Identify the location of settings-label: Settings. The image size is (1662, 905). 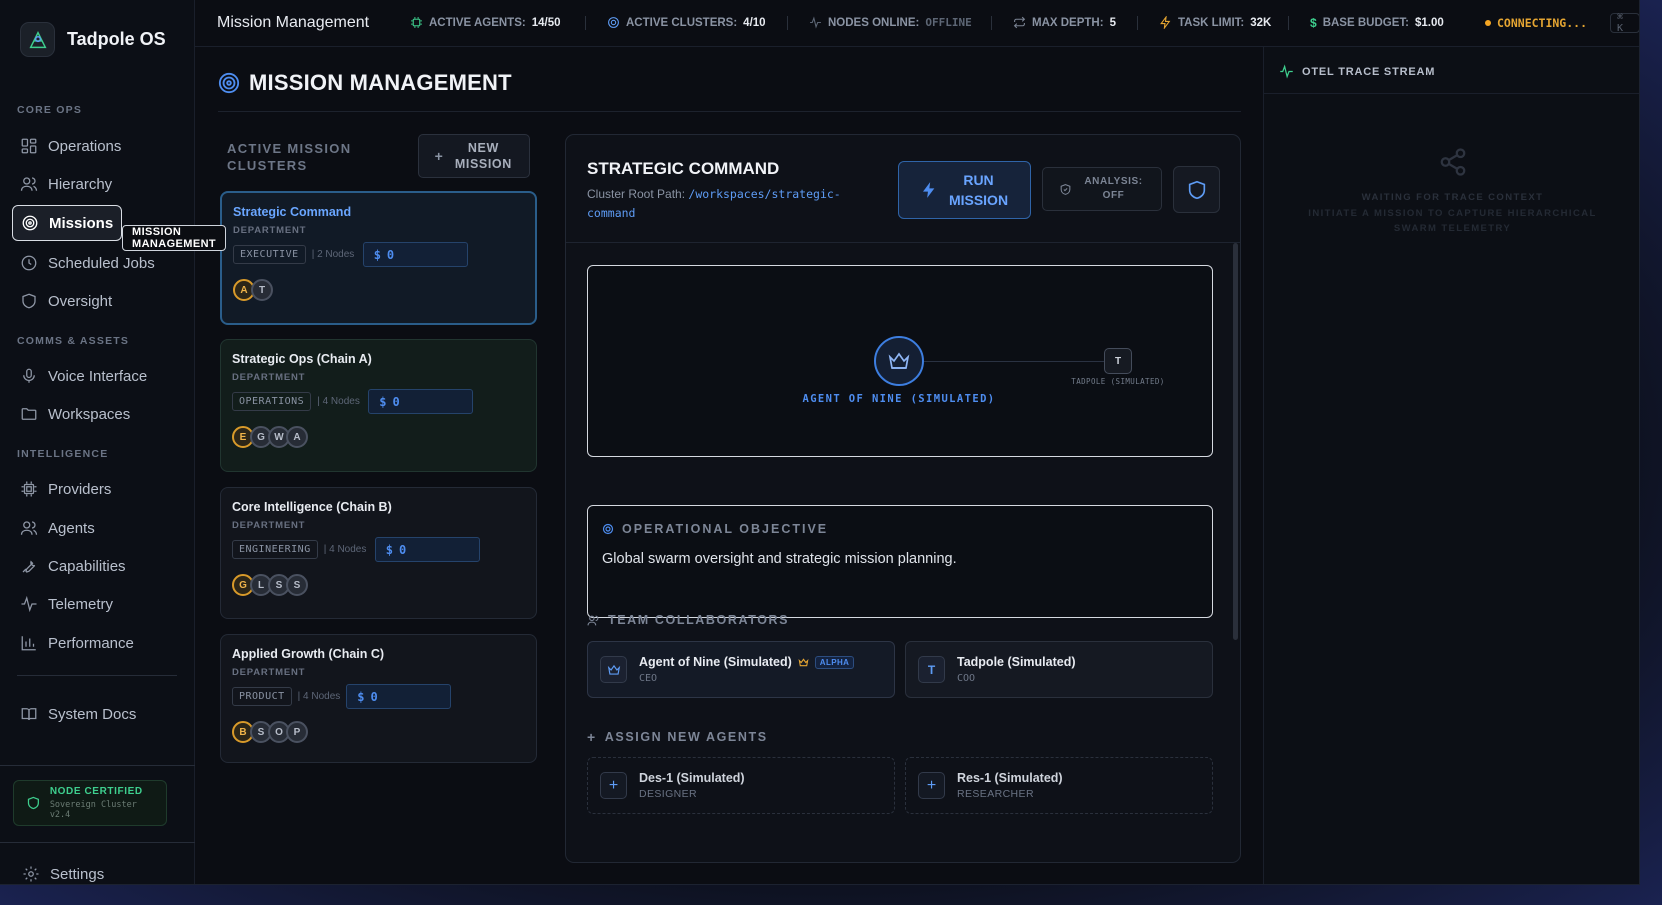
(77, 874).